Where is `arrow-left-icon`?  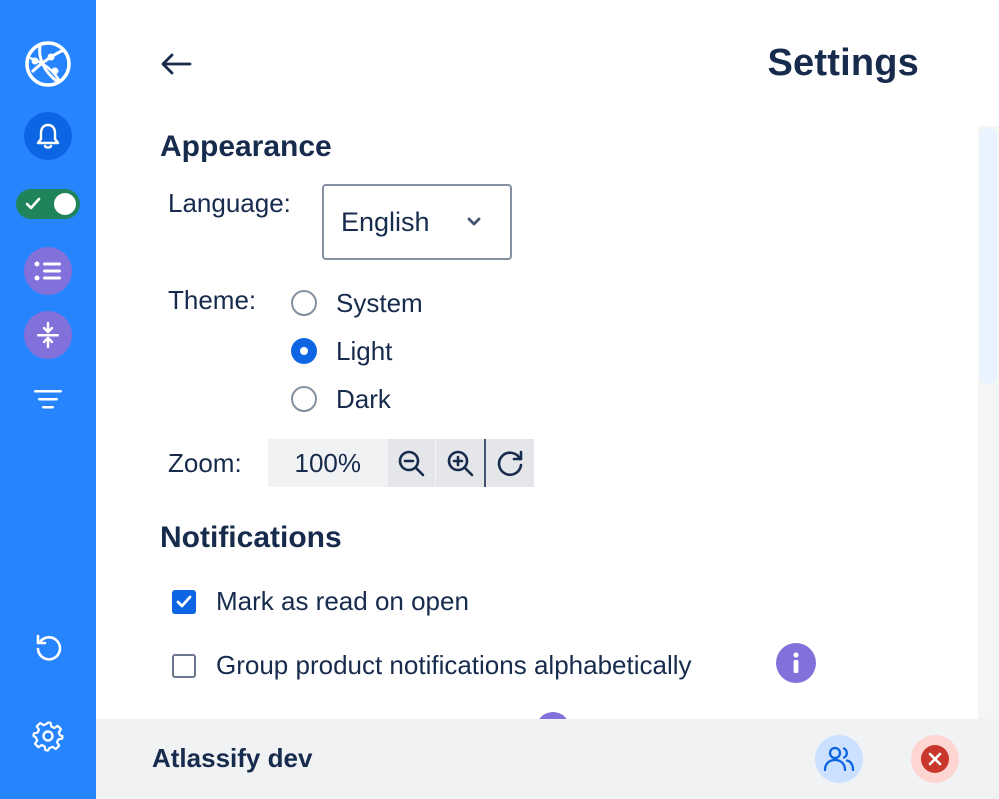
arrow-left-icon is located at coordinates (176, 64).